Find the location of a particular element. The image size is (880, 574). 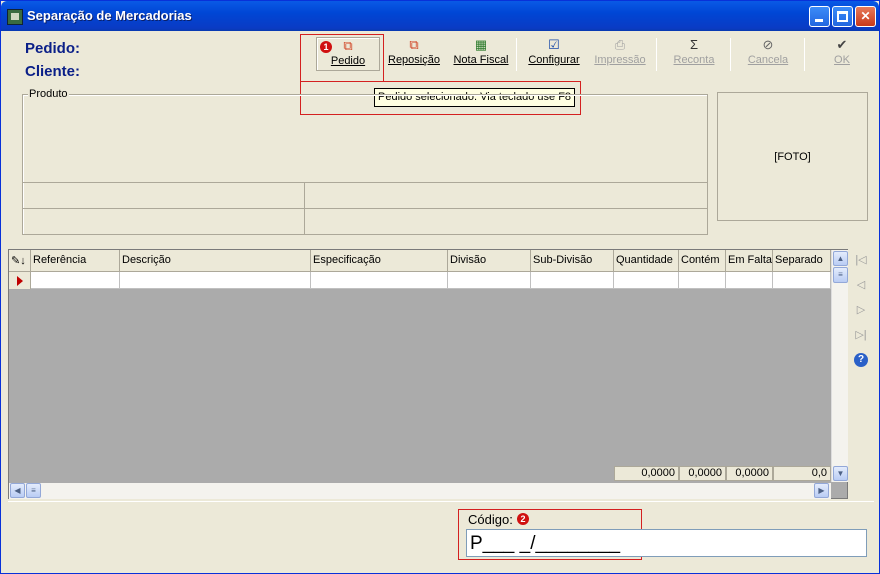

nota-fiscal-button: ▦ Nota Fiscal is located at coordinates (481, 54).